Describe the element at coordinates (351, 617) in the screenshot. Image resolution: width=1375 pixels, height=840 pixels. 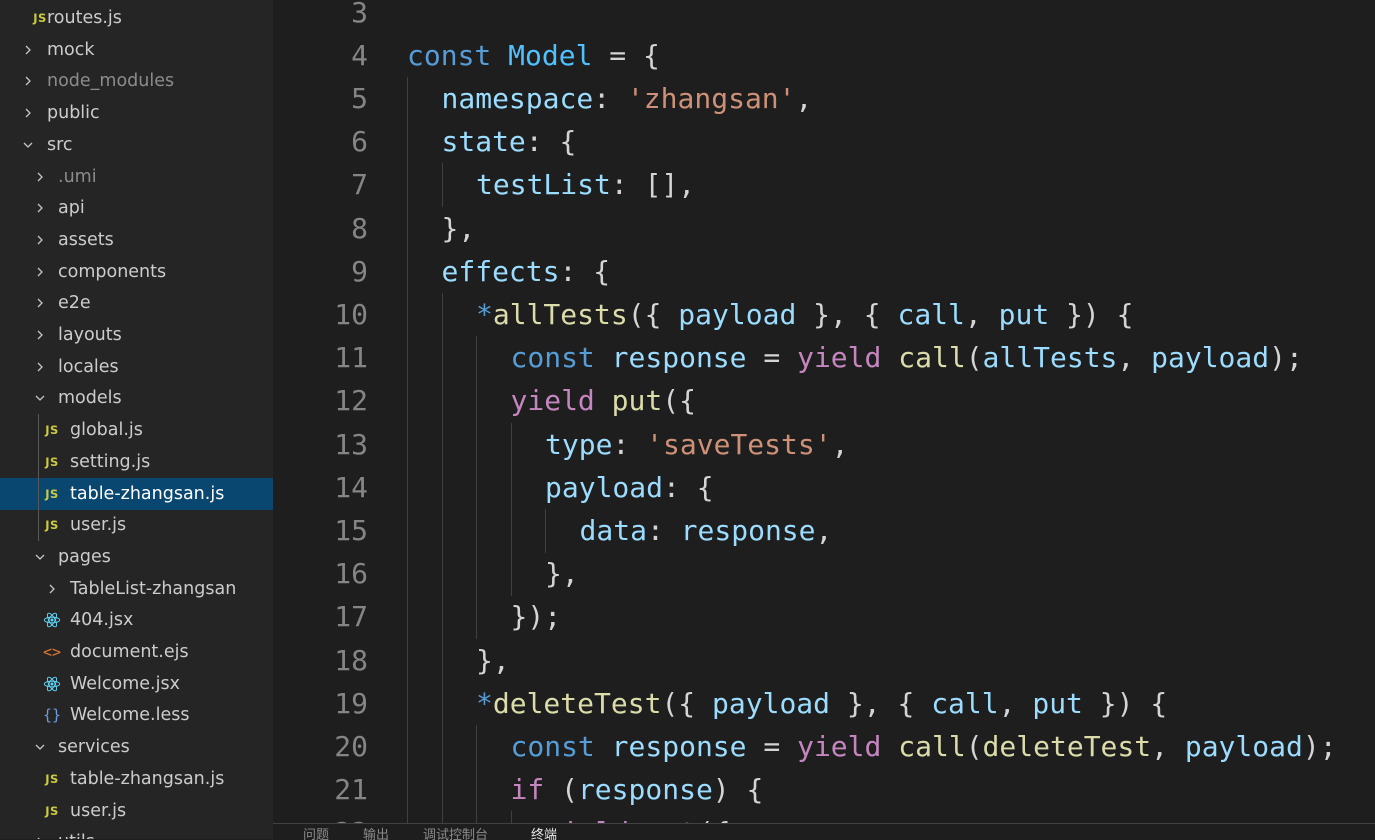
I see `line-number: 17` at that location.